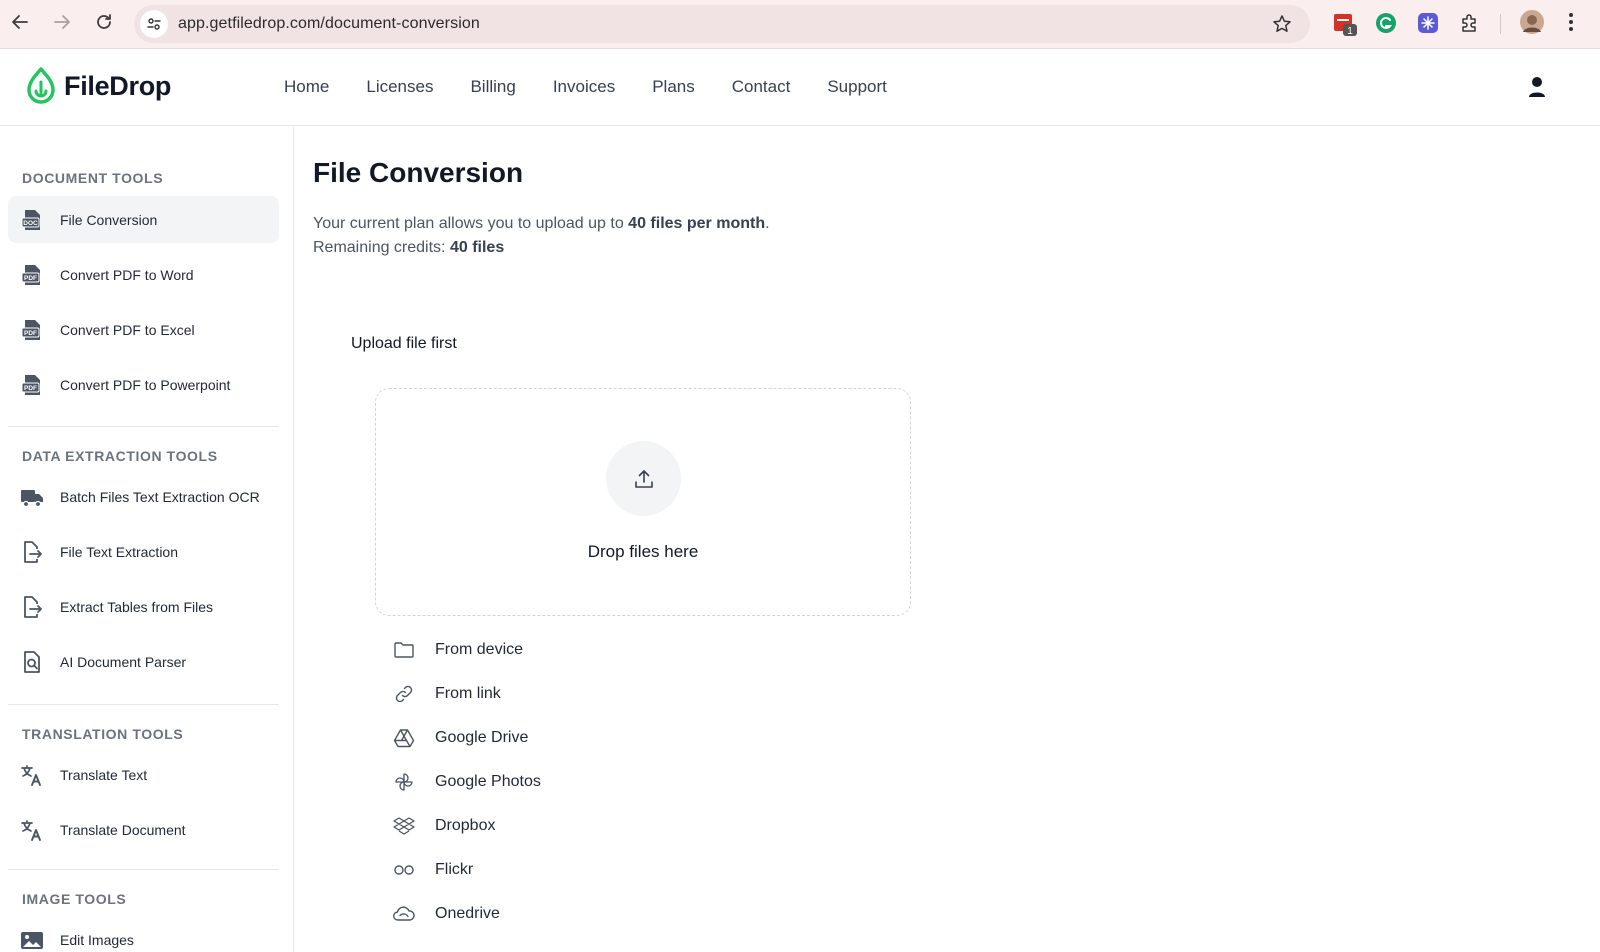  What do you see at coordinates (404, 343) in the screenshot?
I see `upload-heading: Upload file first` at bounding box center [404, 343].